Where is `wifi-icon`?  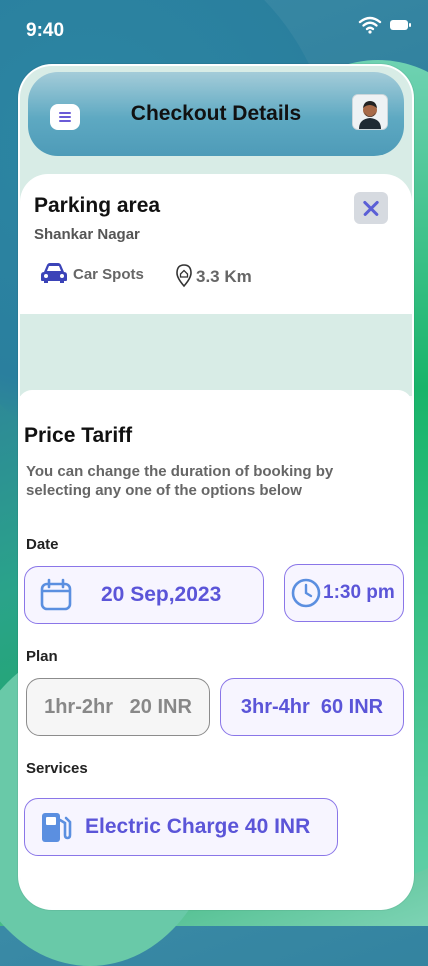 wifi-icon is located at coordinates (370, 25).